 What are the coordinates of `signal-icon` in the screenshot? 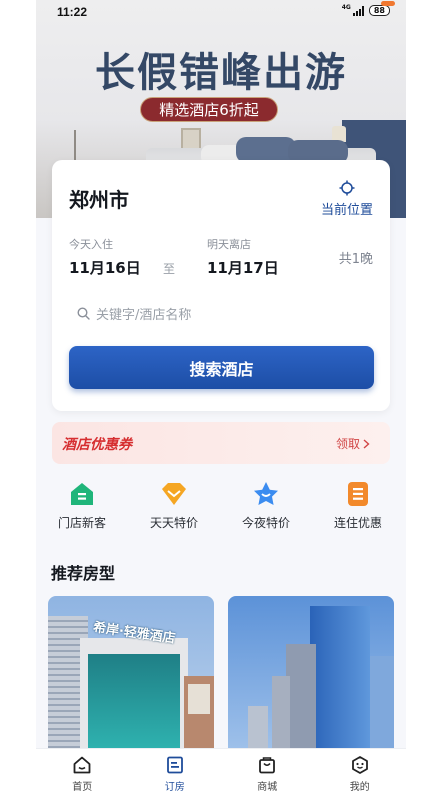 It's located at (358, 10).